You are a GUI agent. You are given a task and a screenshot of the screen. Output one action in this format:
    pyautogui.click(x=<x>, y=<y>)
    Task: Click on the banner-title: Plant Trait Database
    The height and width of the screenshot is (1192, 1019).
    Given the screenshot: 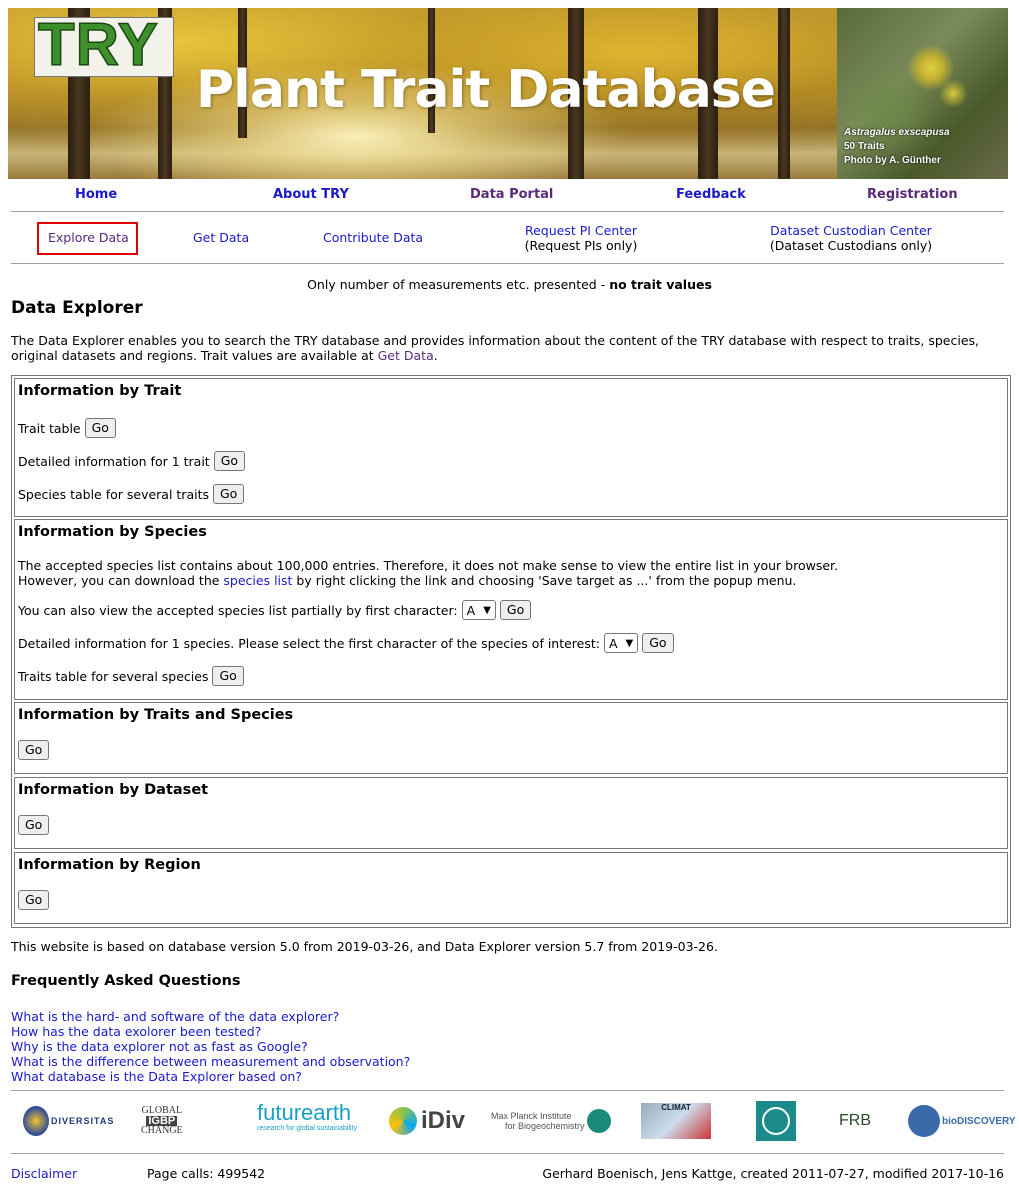 What is the action you would take?
    pyautogui.click(x=486, y=90)
    